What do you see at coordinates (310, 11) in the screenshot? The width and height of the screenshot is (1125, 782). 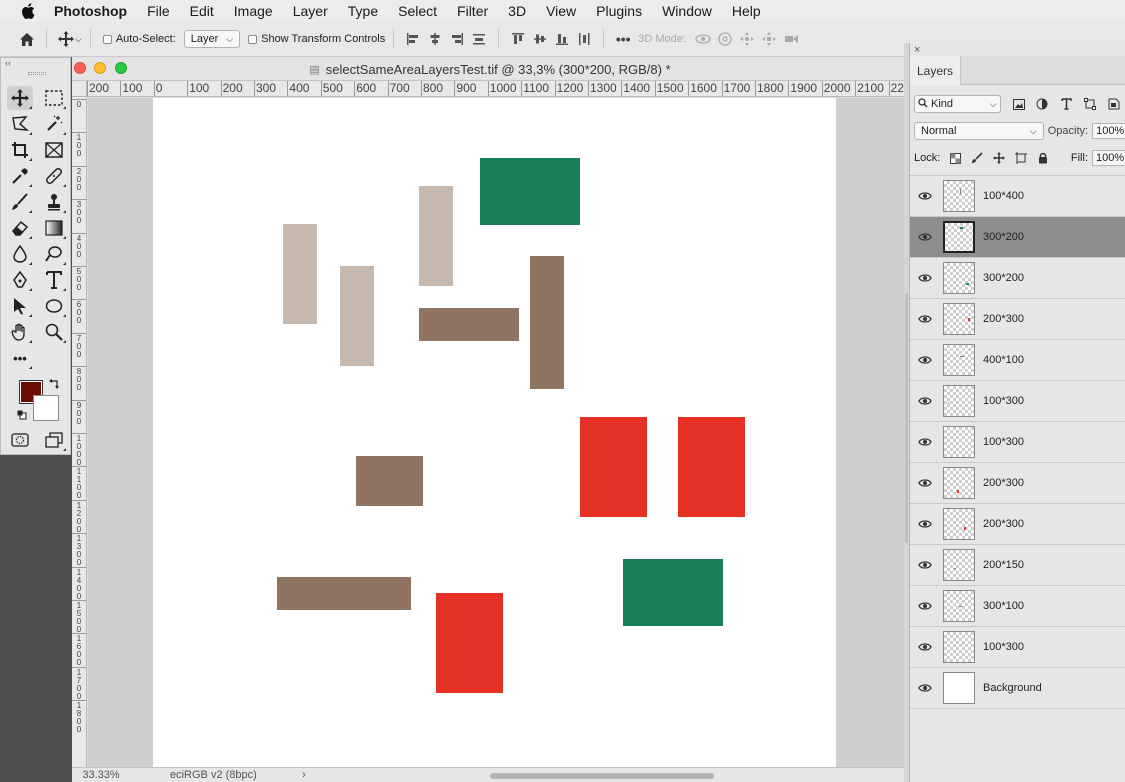 I see `menu-layer: Layer` at bounding box center [310, 11].